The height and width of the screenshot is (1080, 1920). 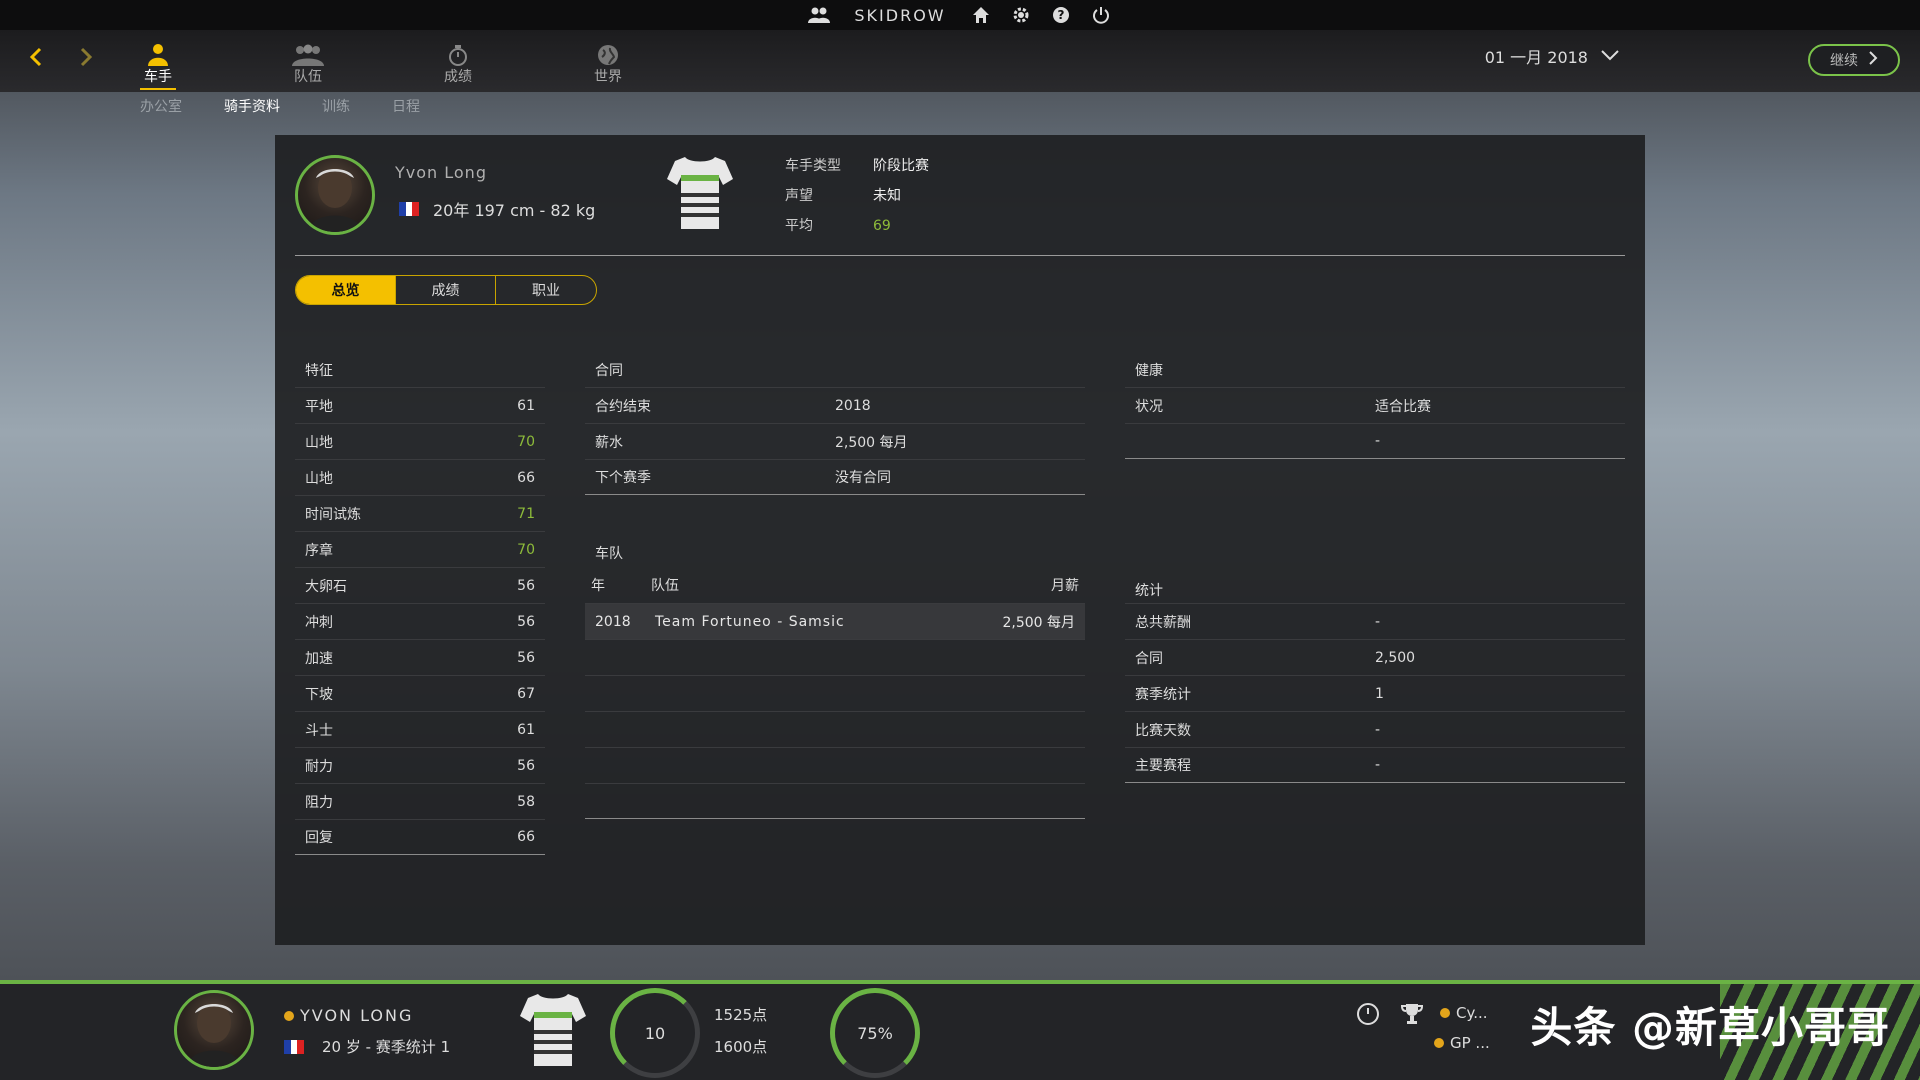 I want to click on attribute-name: 大卵石, so click(x=326, y=586).